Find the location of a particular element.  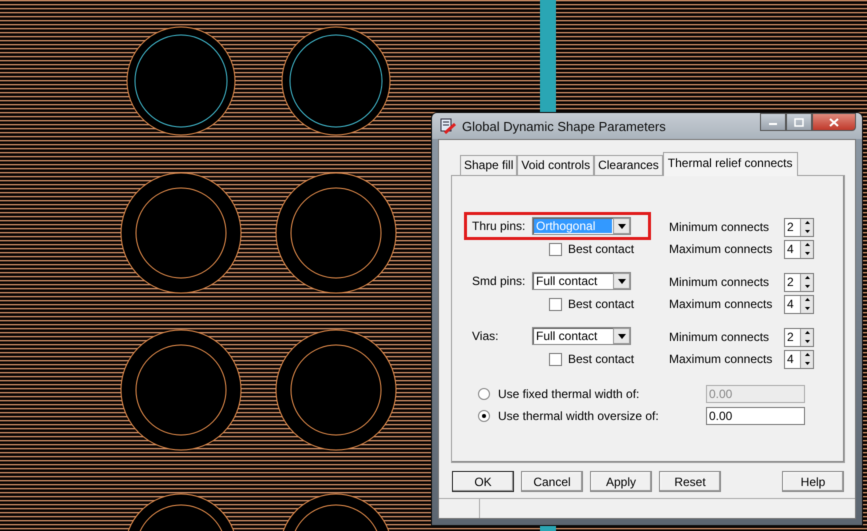

window-title: Global Dynamic Shape Parameters is located at coordinates (564, 126).